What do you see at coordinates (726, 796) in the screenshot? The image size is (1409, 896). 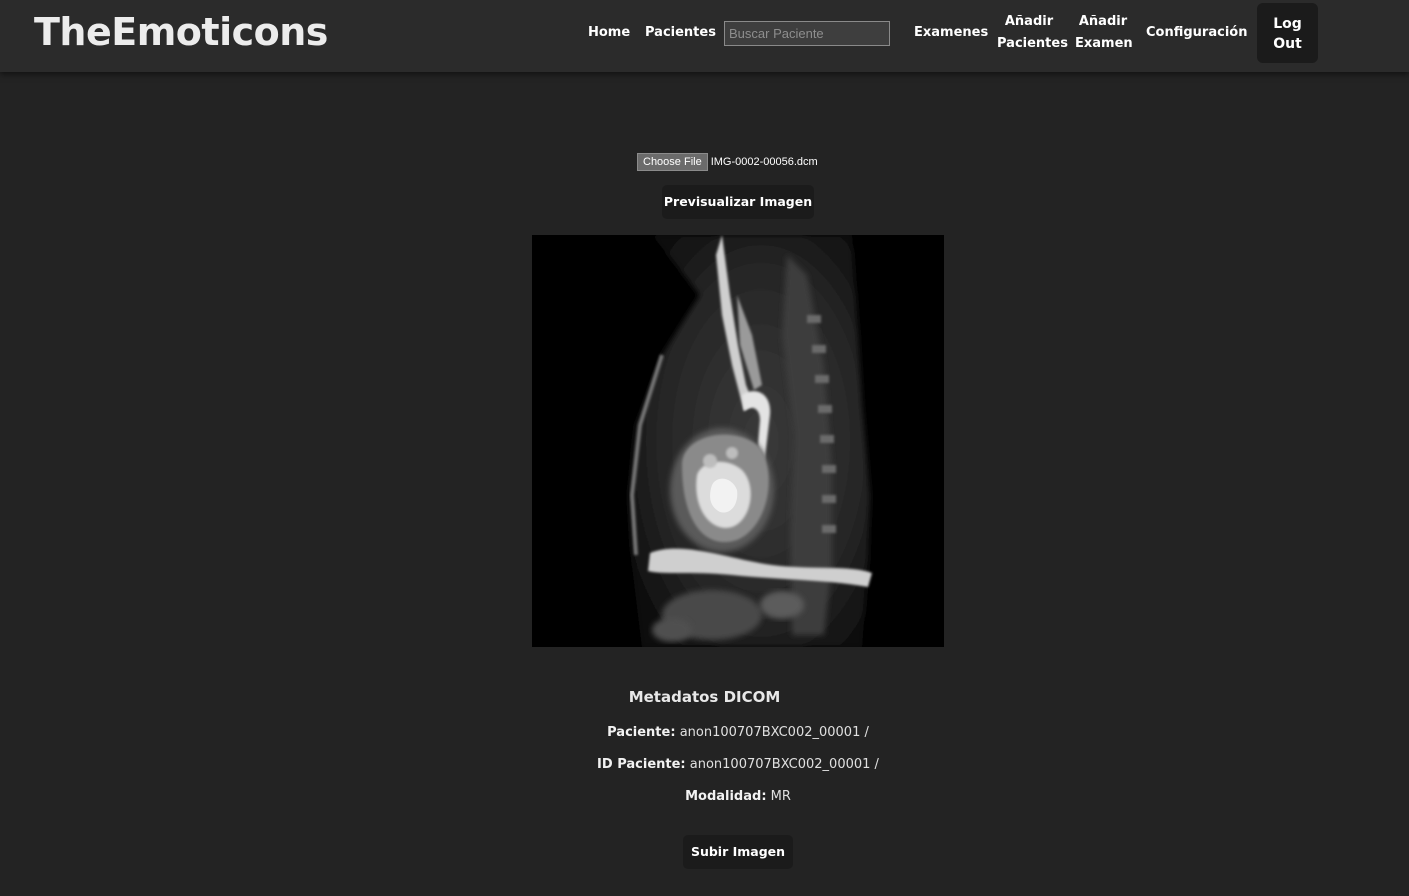 I see `metadata-modality-label: Modalidad:` at bounding box center [726, 796].